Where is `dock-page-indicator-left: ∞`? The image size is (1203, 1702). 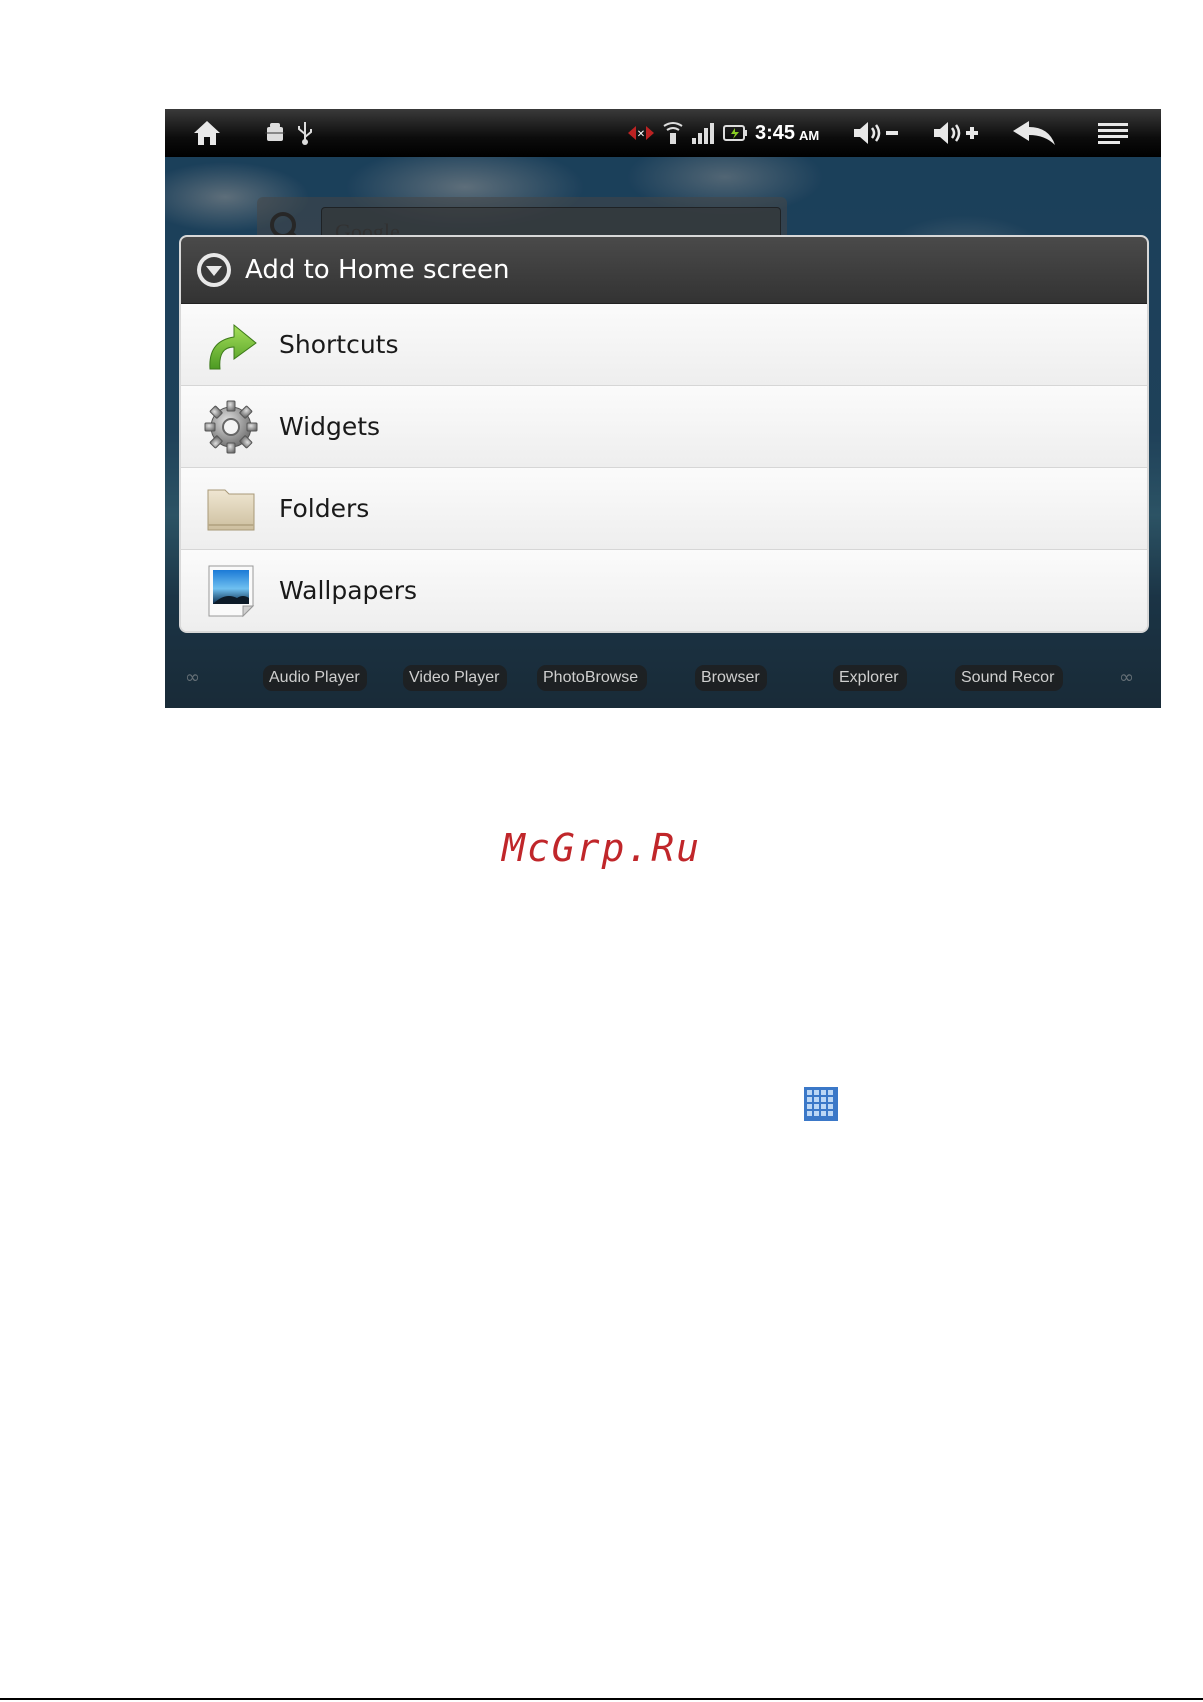 dock-page-indicator-left: ∞ is located at coordinates (192, 677).